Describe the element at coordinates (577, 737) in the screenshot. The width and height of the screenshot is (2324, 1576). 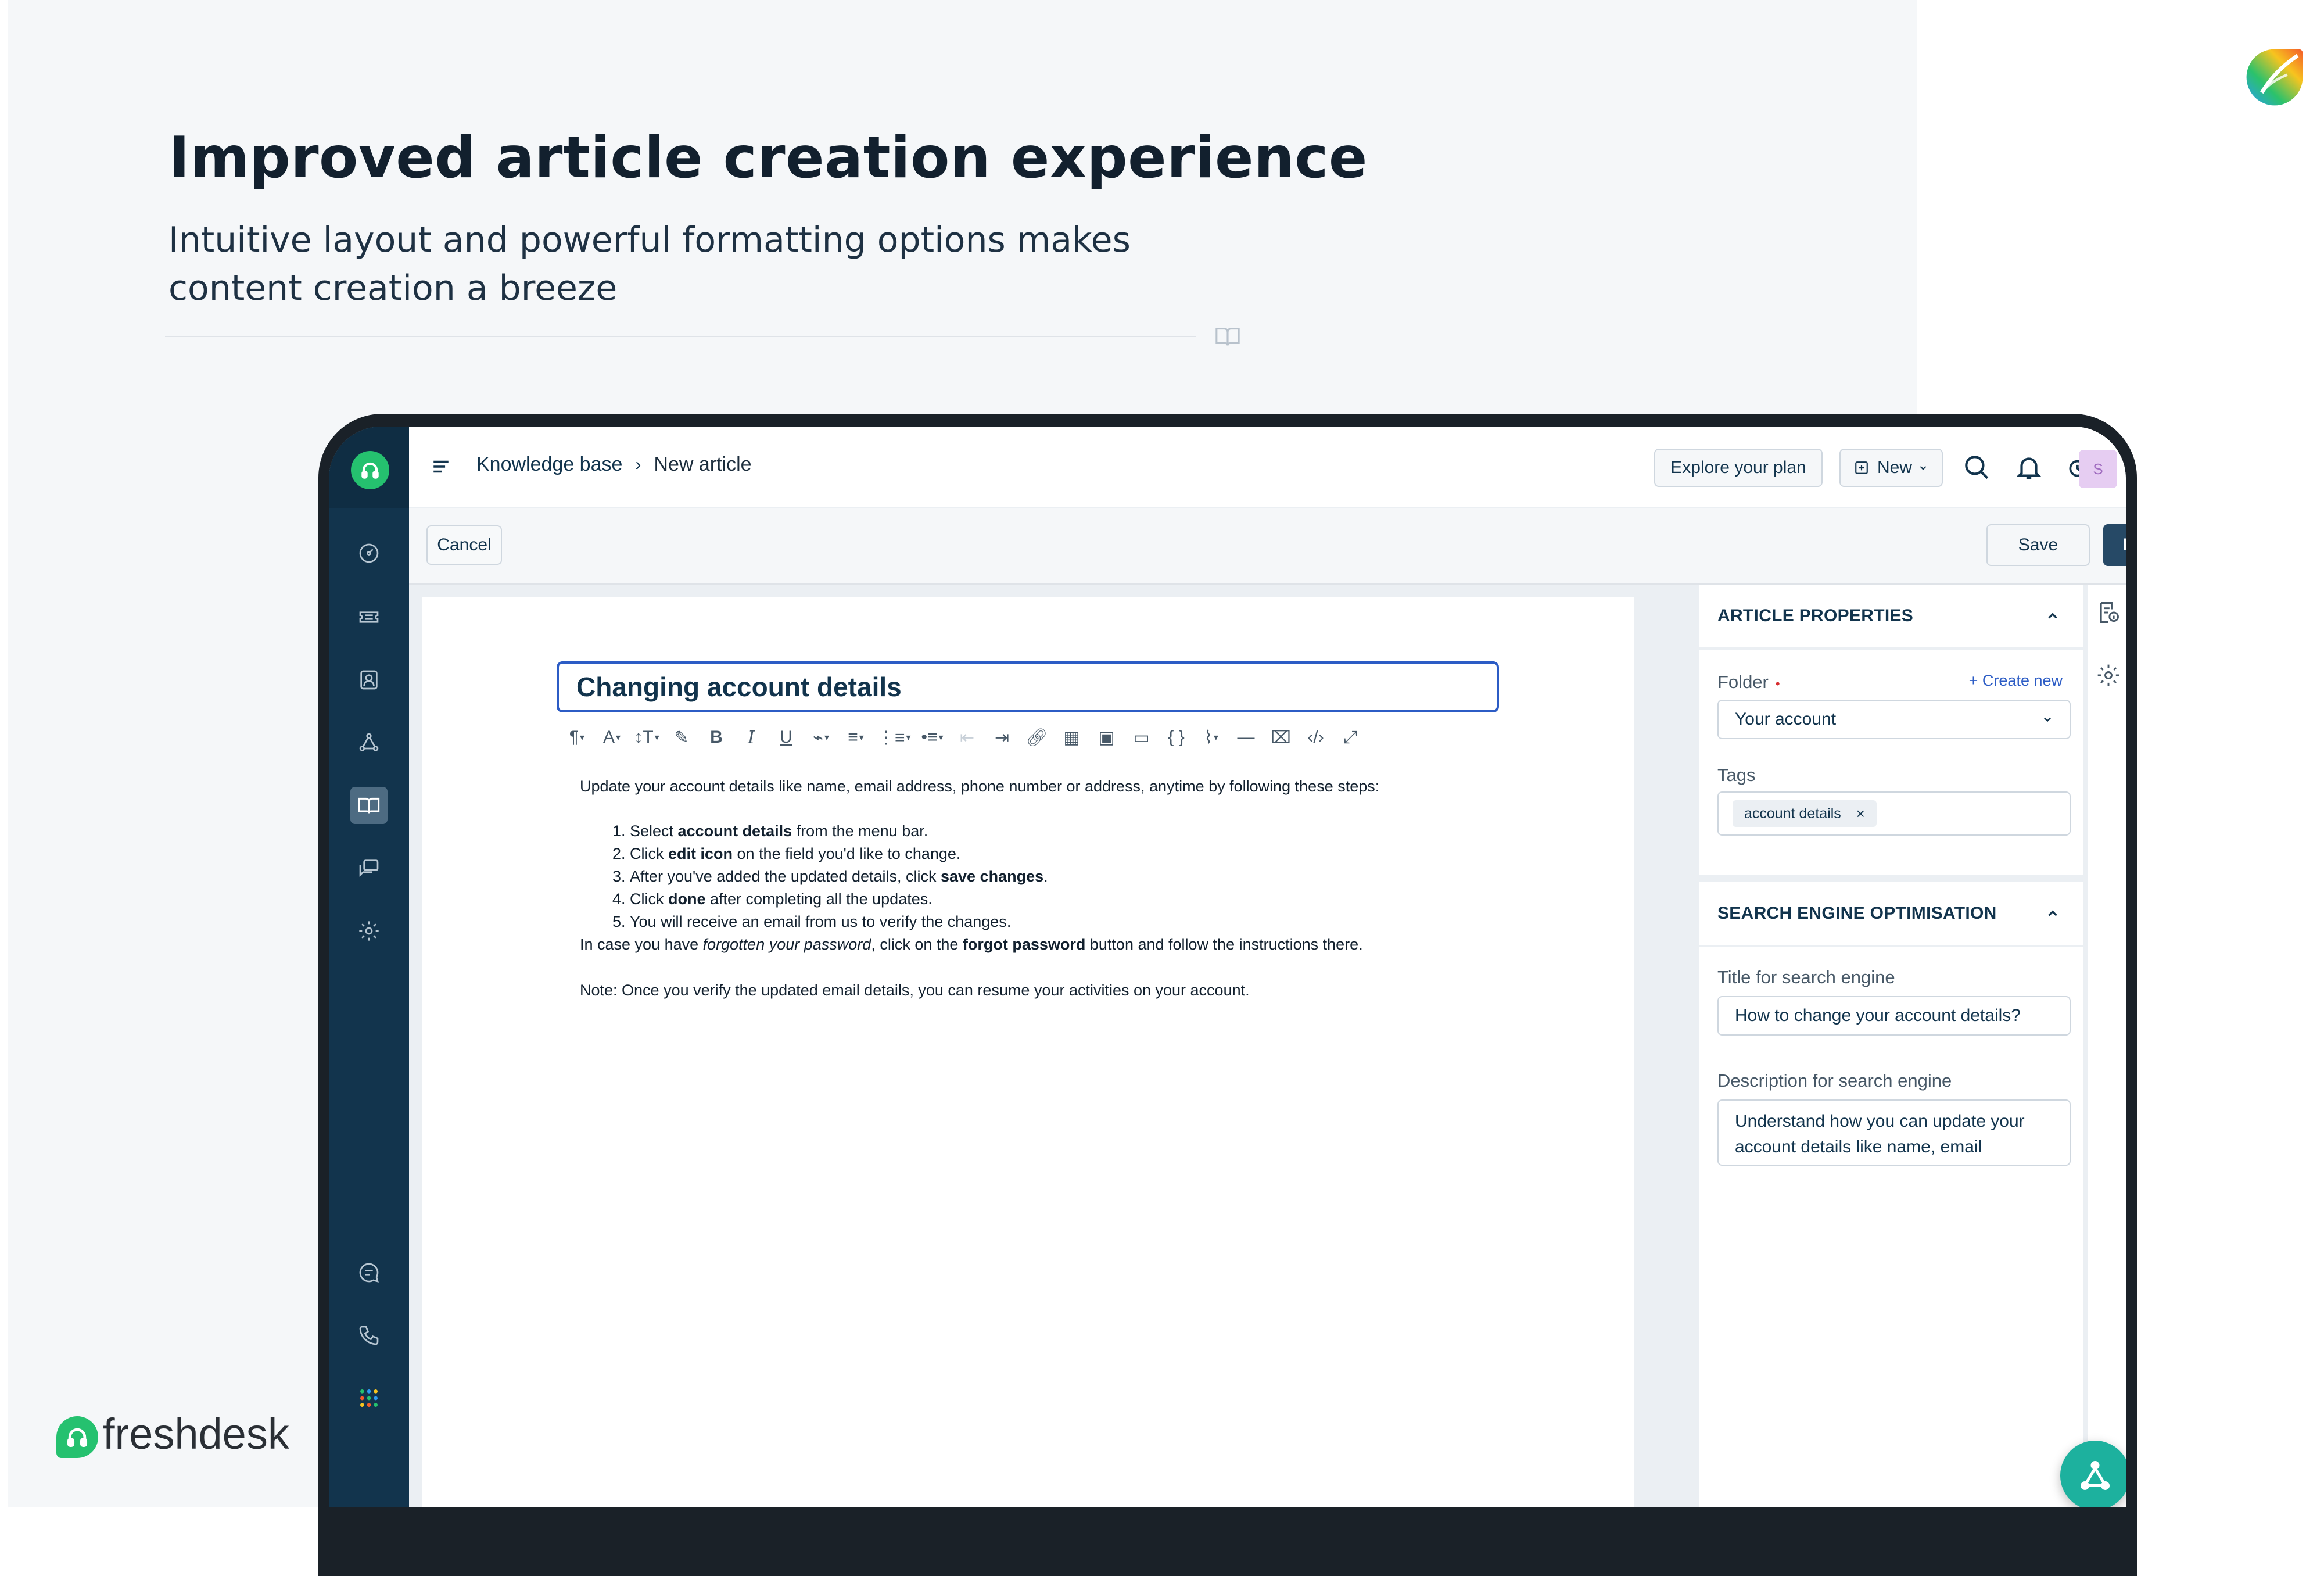
I see `paragraph-icon: ¶ ▾` at that location.